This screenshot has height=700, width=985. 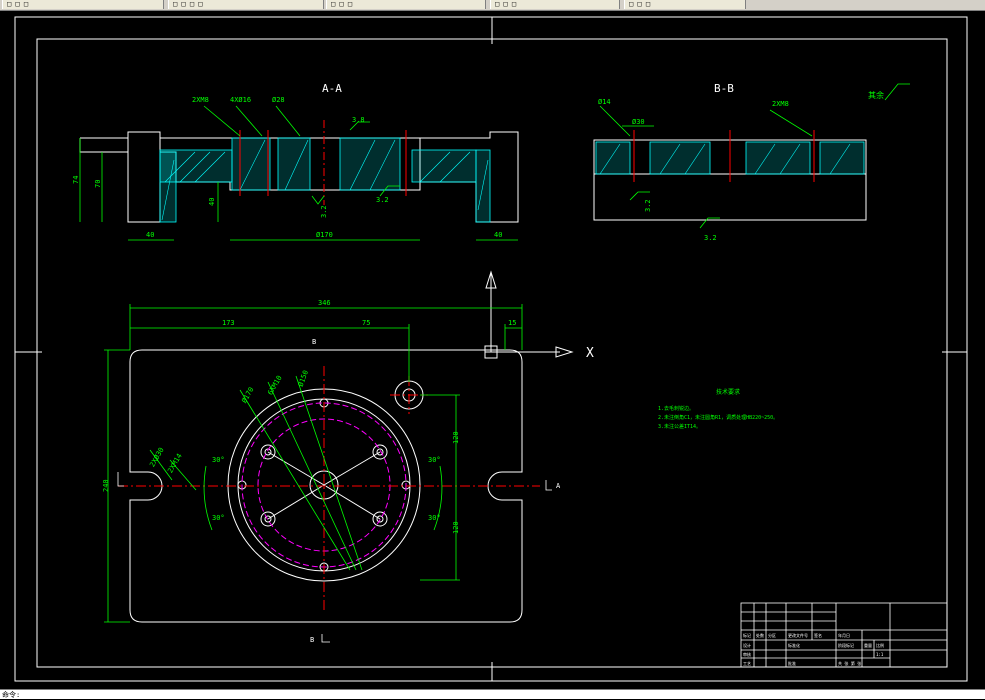 What do you see at coordinates (406, 4) in the screenshot?
I see `tab-drawing-2: □ □ □` at bounding box center [406, 4].